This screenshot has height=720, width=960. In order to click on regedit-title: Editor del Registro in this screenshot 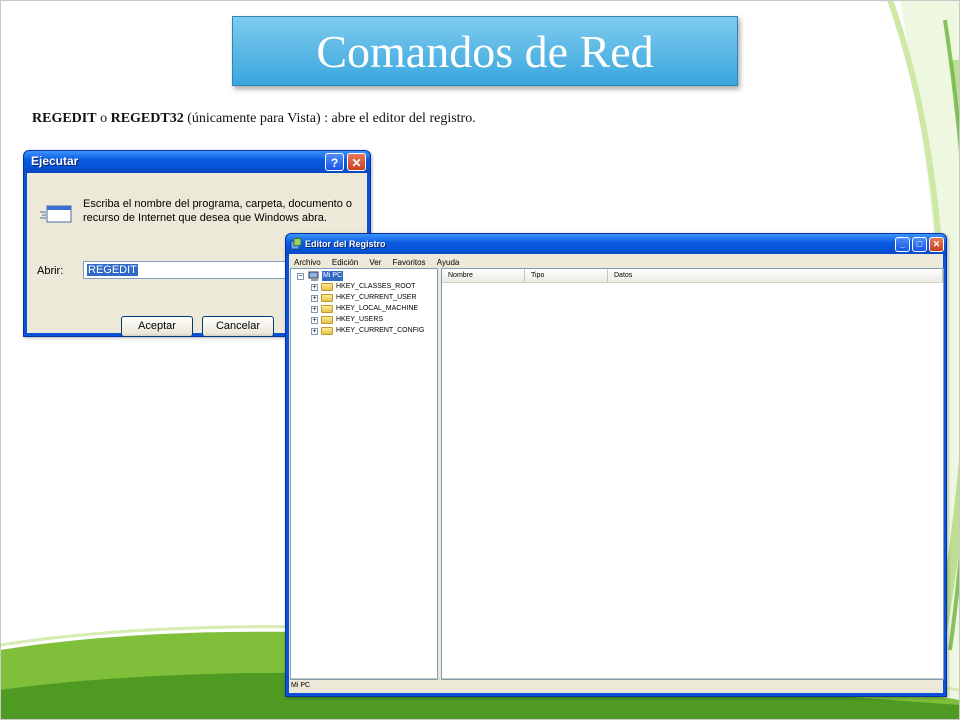, I will do `click(345, 244)`.